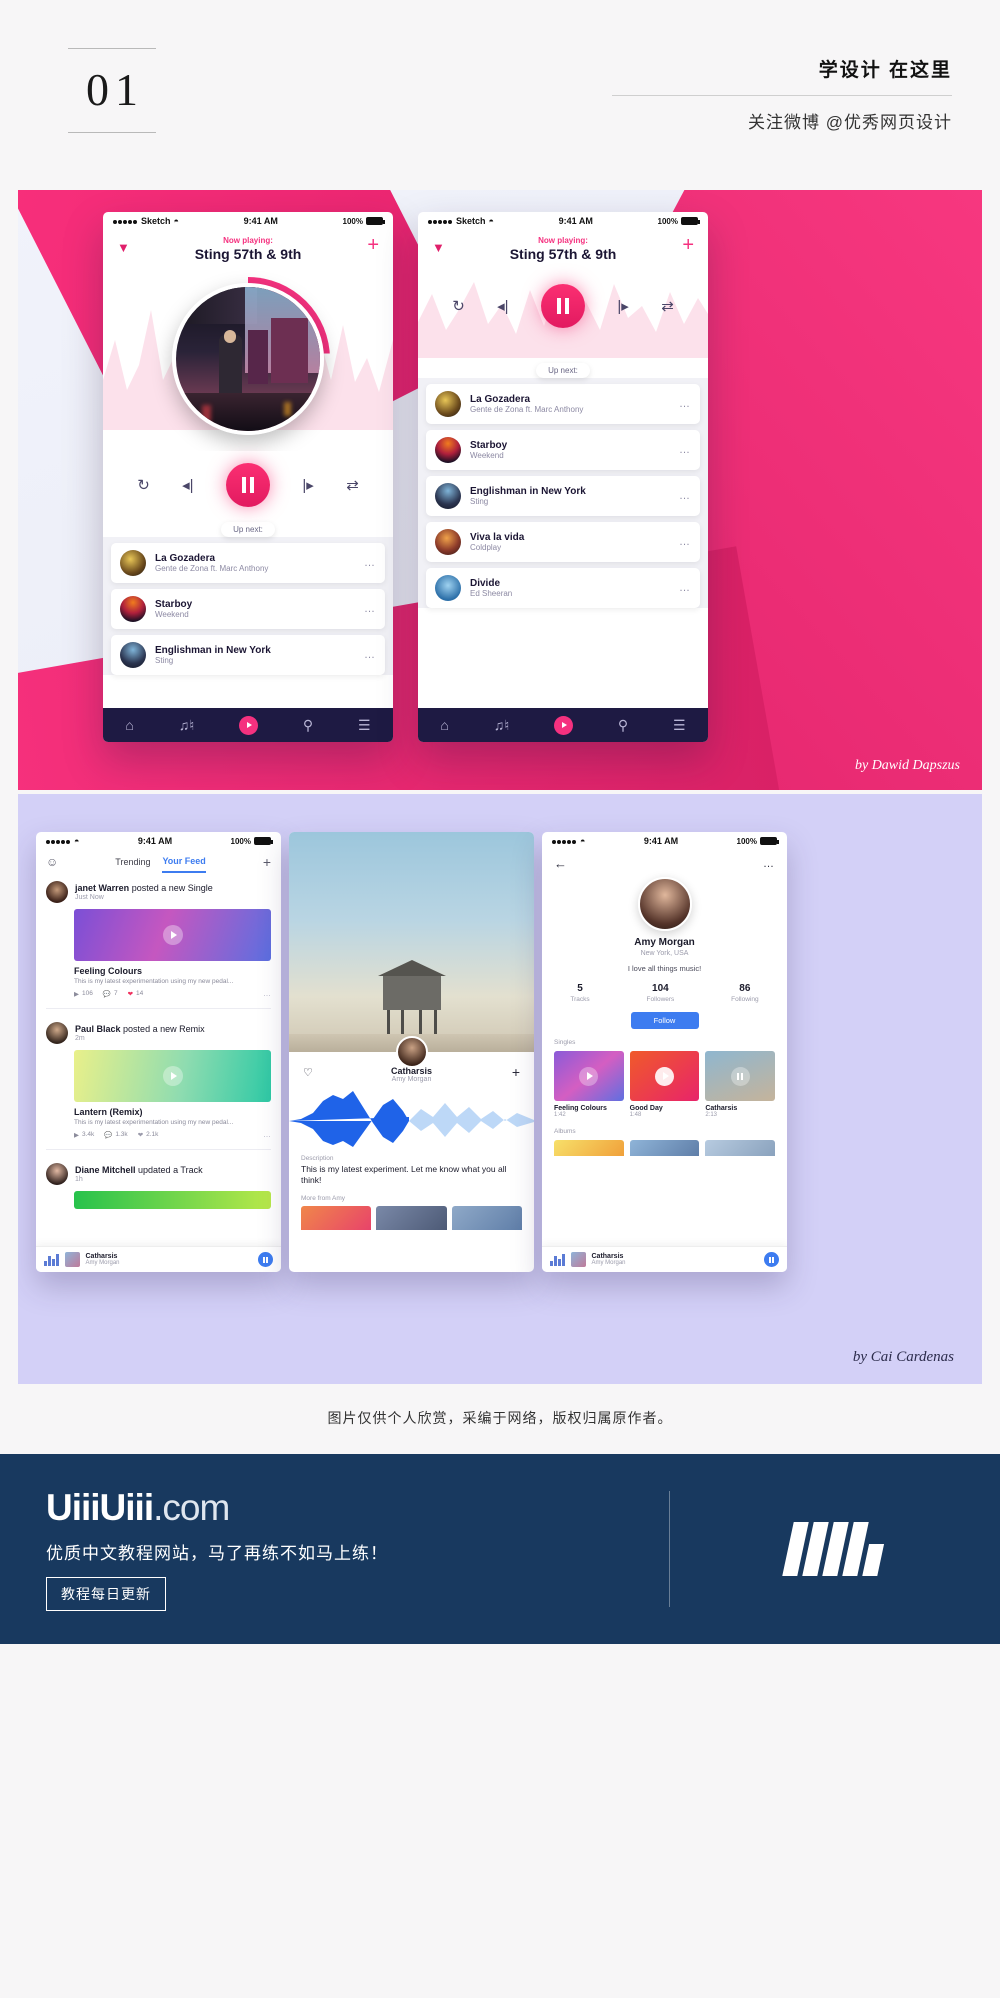  What do you see at coordinates (560, 863) in the screenshot?
I see `back-arrow-icon: ←` at bounding box center [560, 863].